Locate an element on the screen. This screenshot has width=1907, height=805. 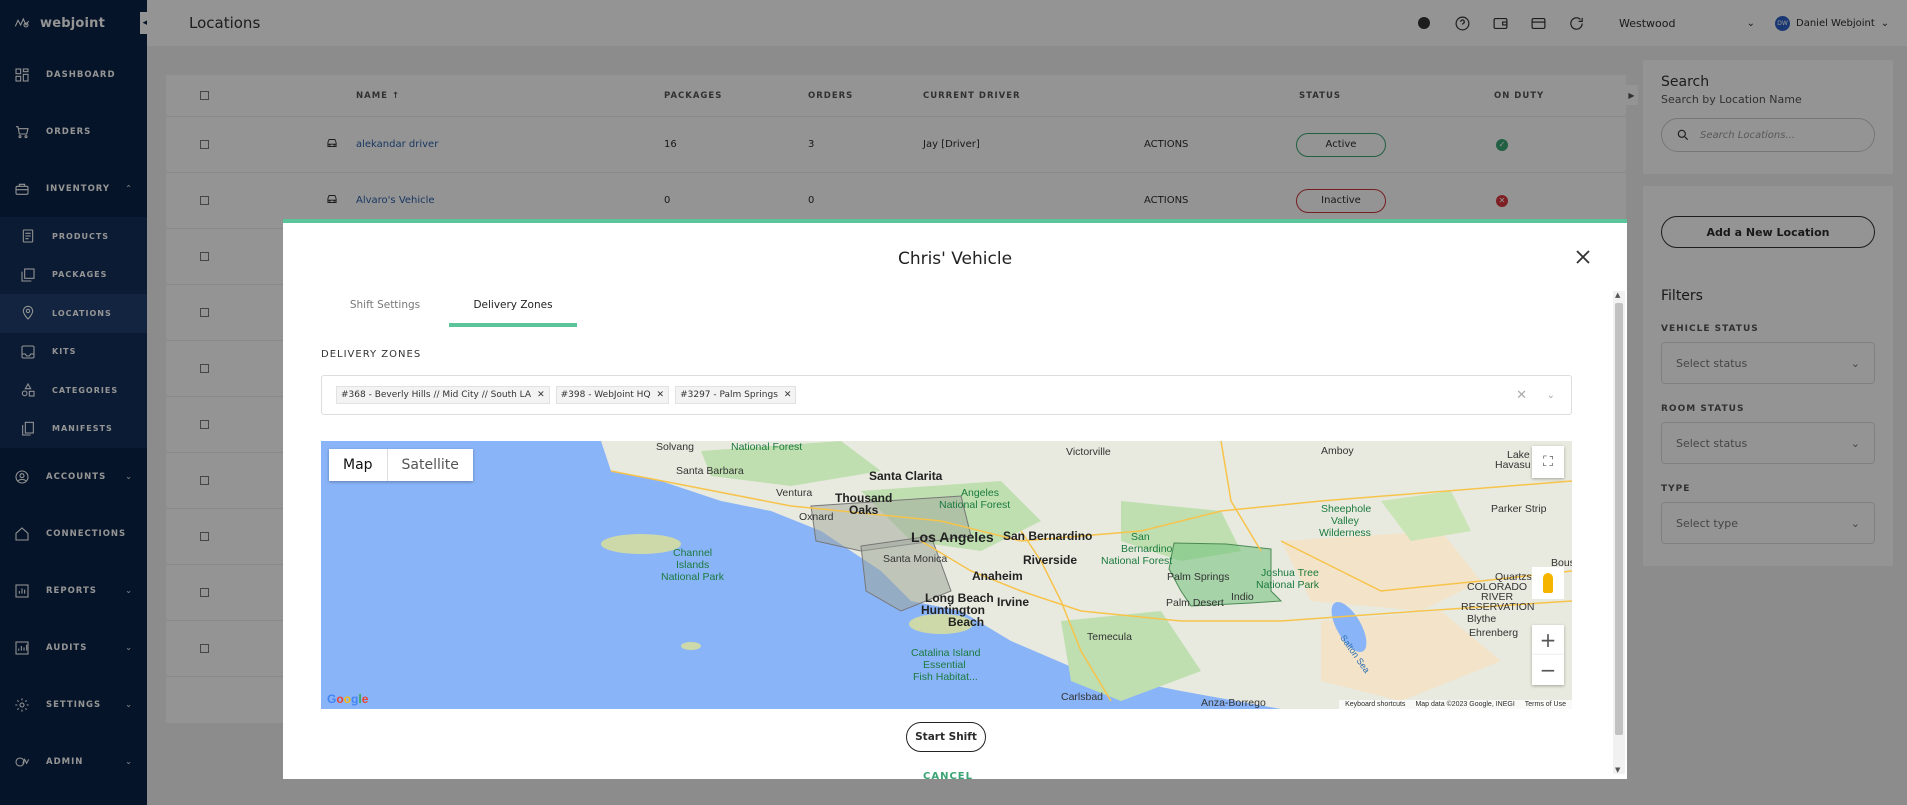
map-label: Essential is located at coordinates (944, 665).